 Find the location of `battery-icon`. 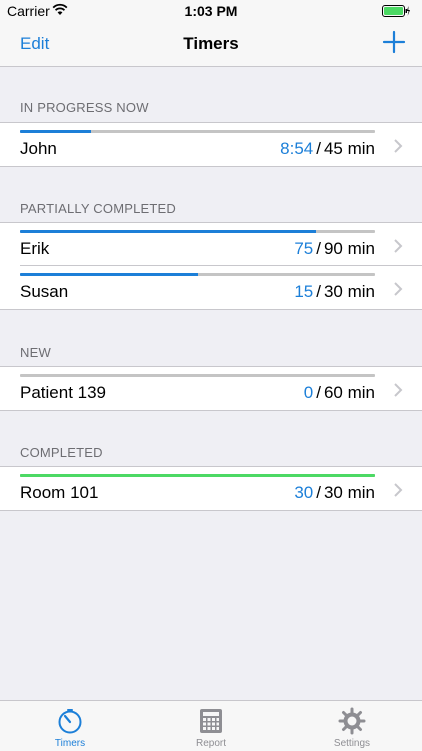

battery-icon is located at coordinates (396, 11).